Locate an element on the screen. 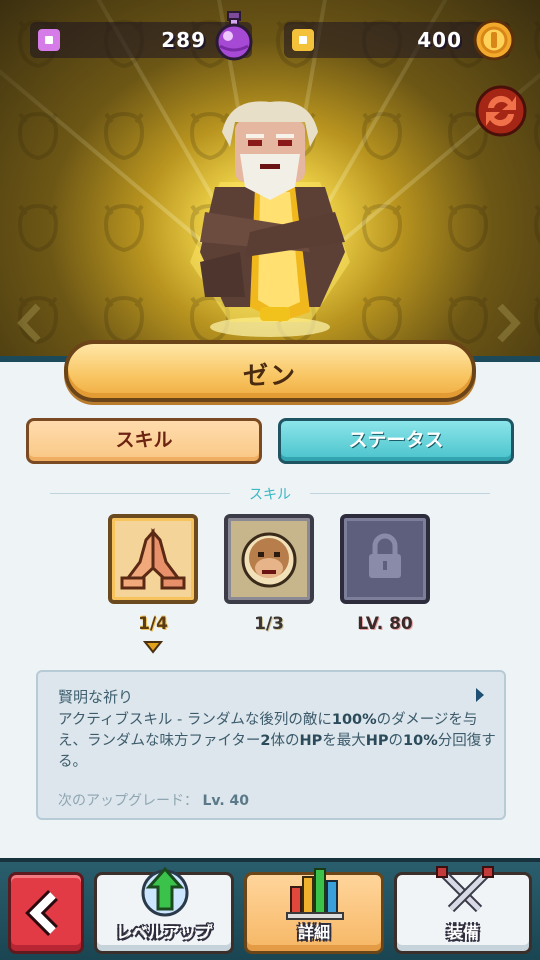 This screenshot has height=960, width=540. selected-skill-marker-icon is located at coordinates (153, 647).